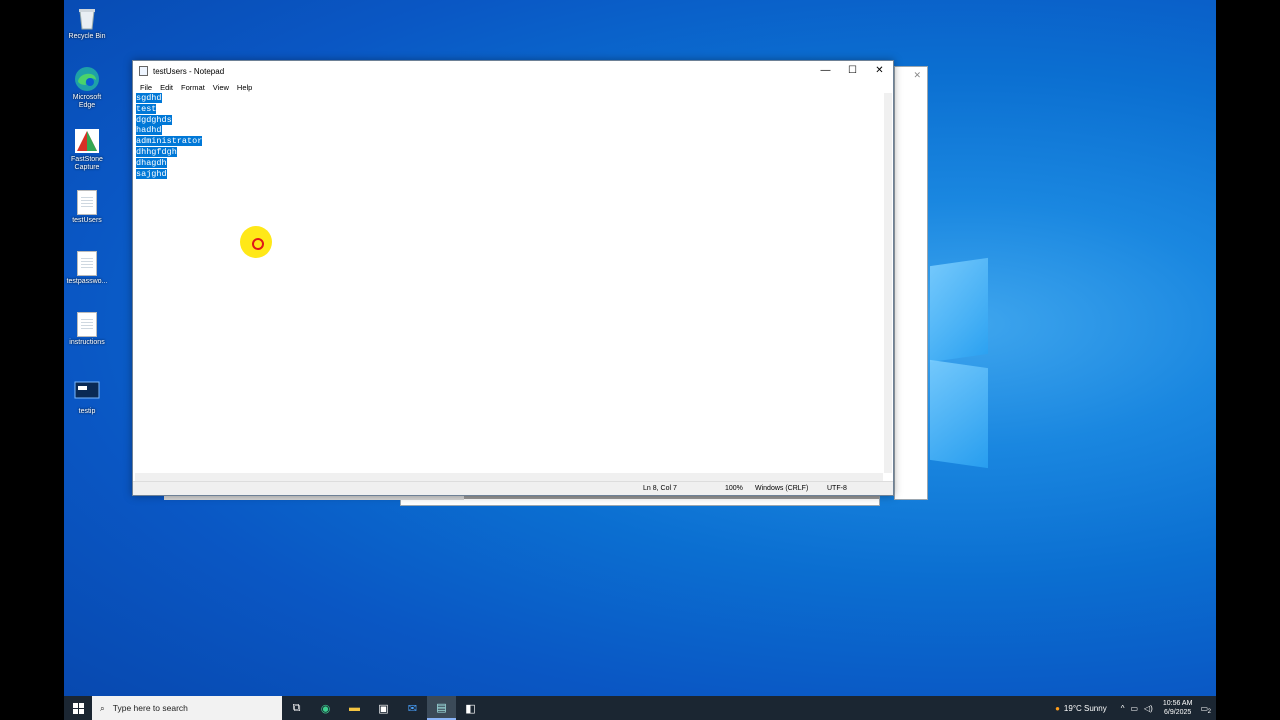 The width and height of the screenshot is (1280, 720). I want to click on desktop-icon-faststone: FastStone Capture, so click(87, 150).